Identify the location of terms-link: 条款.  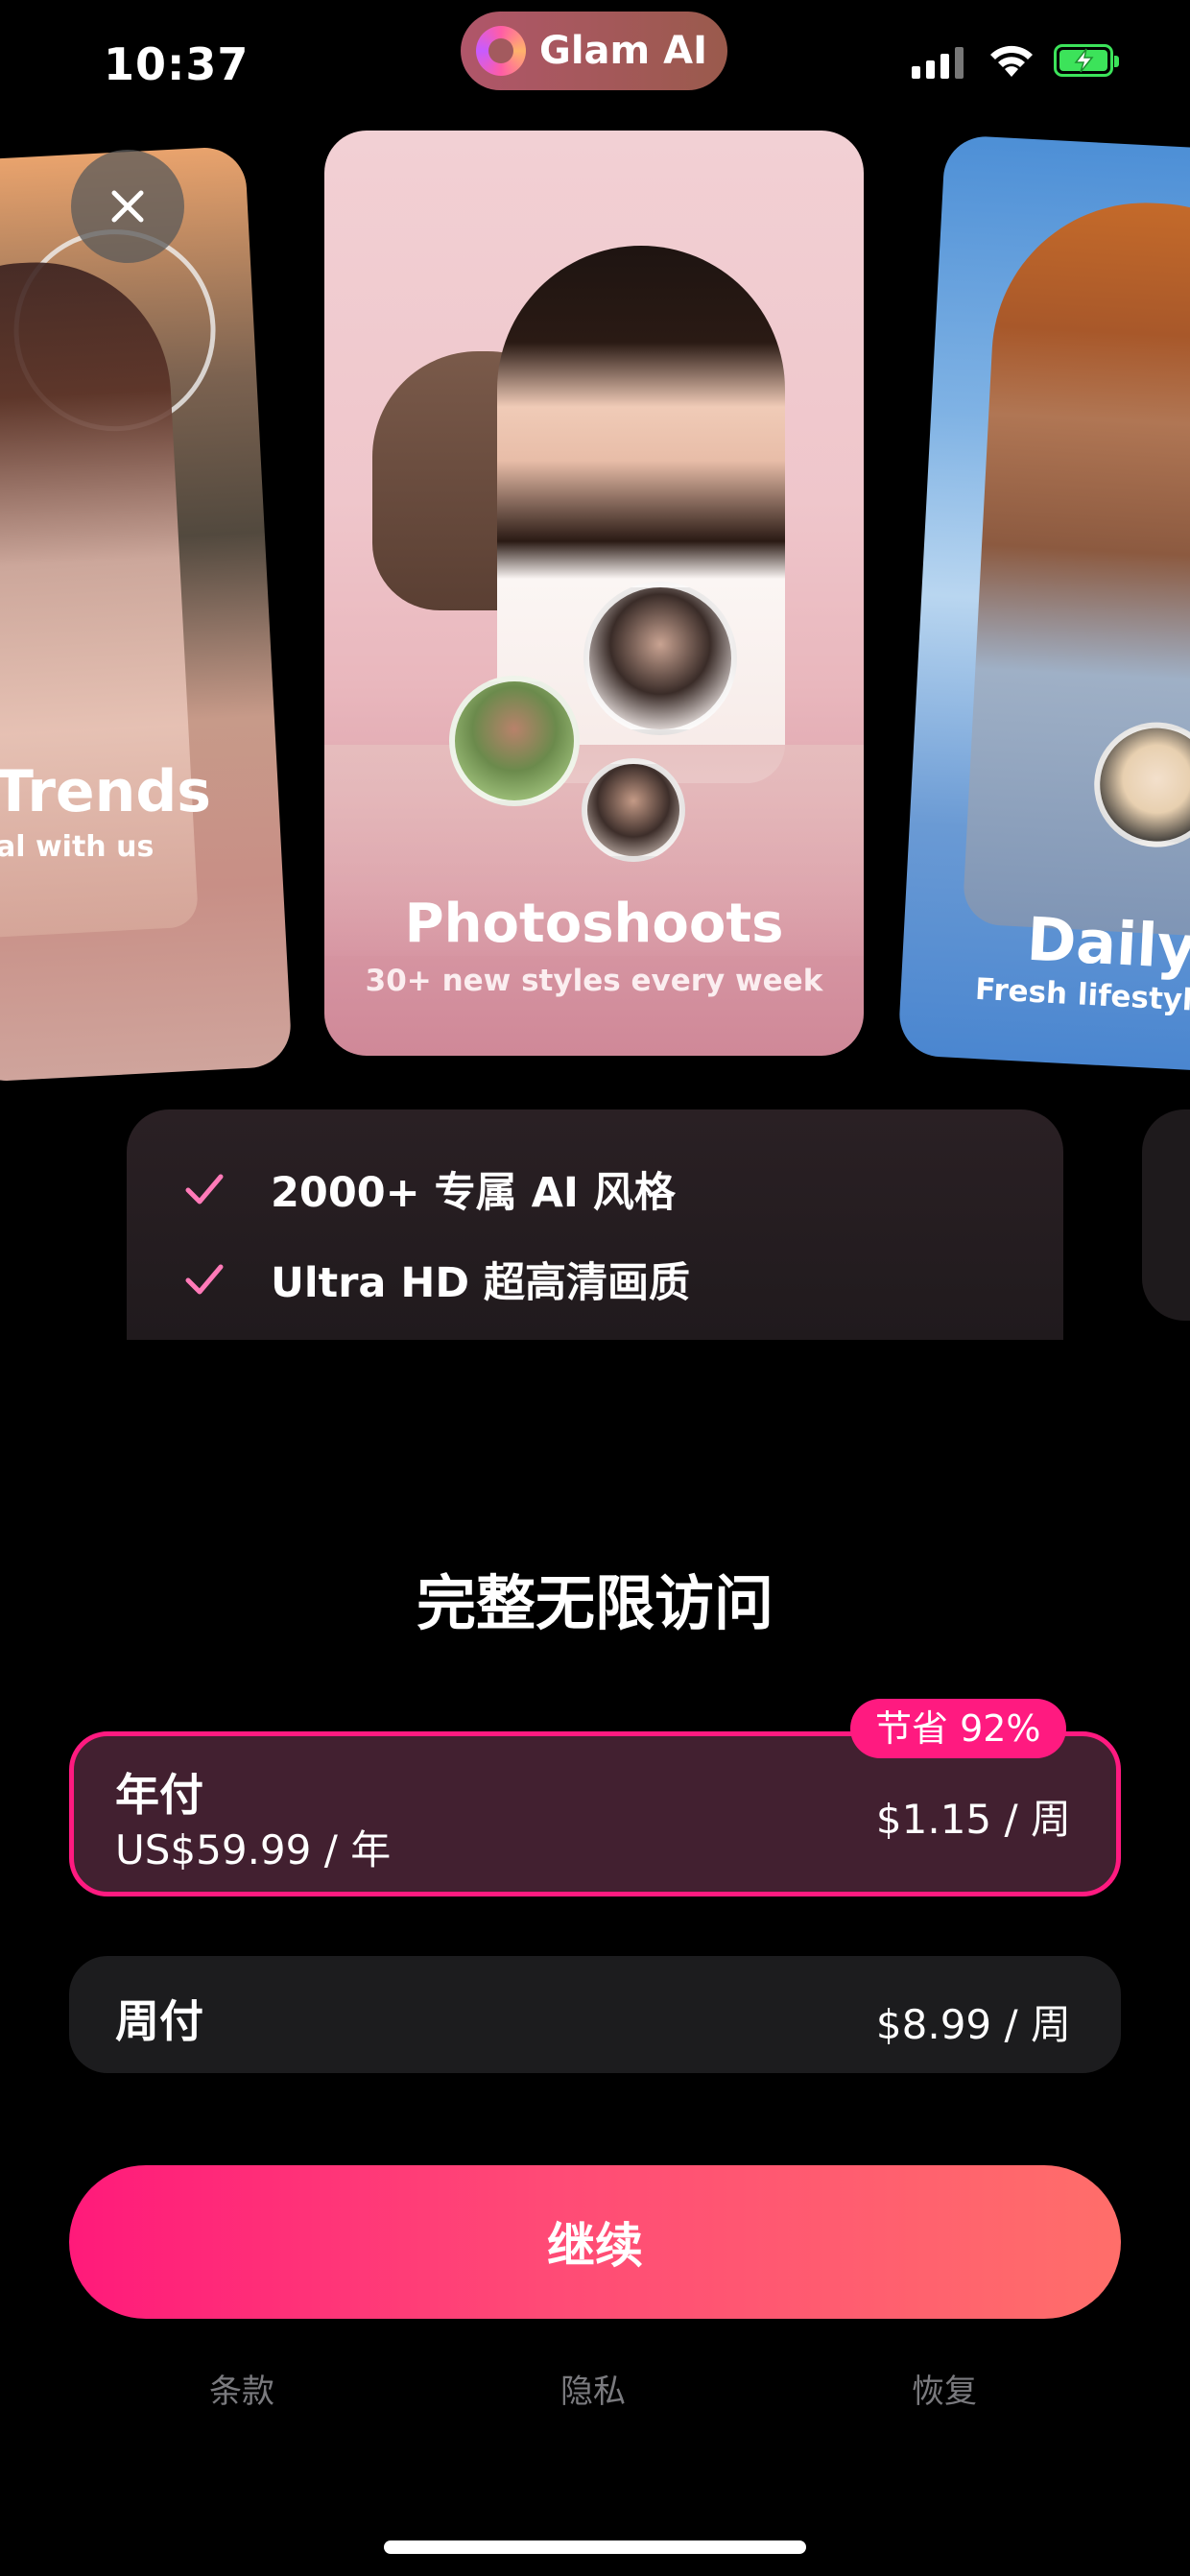
(242, 2388).